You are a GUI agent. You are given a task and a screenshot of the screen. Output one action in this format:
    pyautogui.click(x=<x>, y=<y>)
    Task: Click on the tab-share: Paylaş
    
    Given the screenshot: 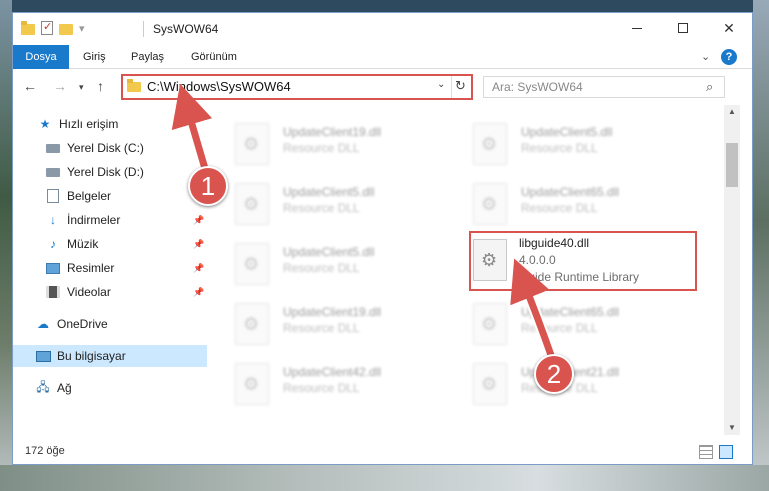 What is the action you would take?
    pyautogui.click(x=147, y=57)
    